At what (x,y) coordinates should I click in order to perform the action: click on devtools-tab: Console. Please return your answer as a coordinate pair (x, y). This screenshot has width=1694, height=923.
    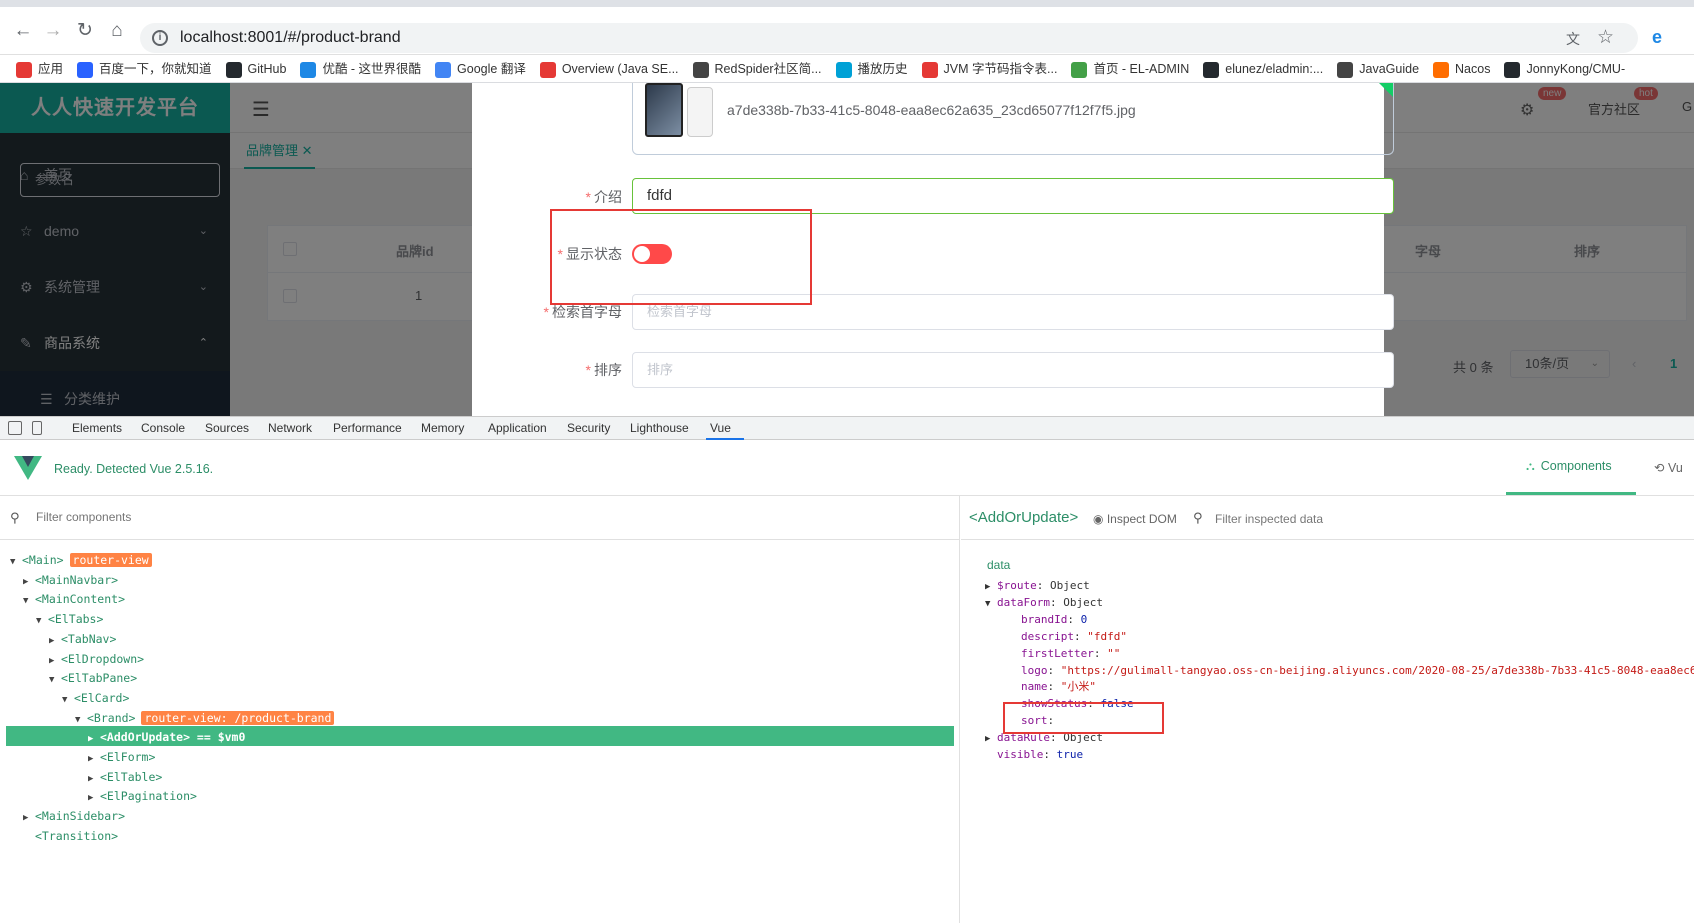
    Looking at the image, I should click on (163, 428).